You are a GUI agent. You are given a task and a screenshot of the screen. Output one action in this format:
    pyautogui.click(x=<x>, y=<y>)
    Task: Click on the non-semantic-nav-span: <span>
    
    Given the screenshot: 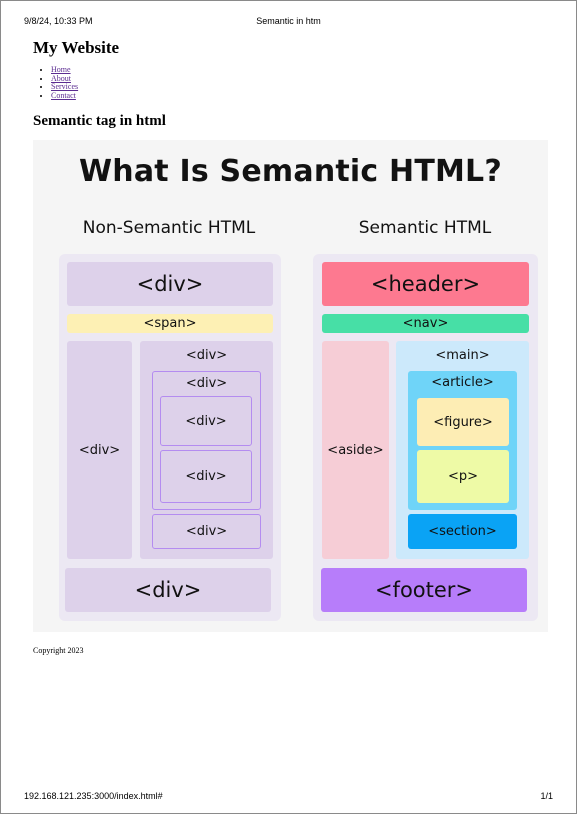 What is the action you would take?
    pyautogui.click(x=170, y=323)
    